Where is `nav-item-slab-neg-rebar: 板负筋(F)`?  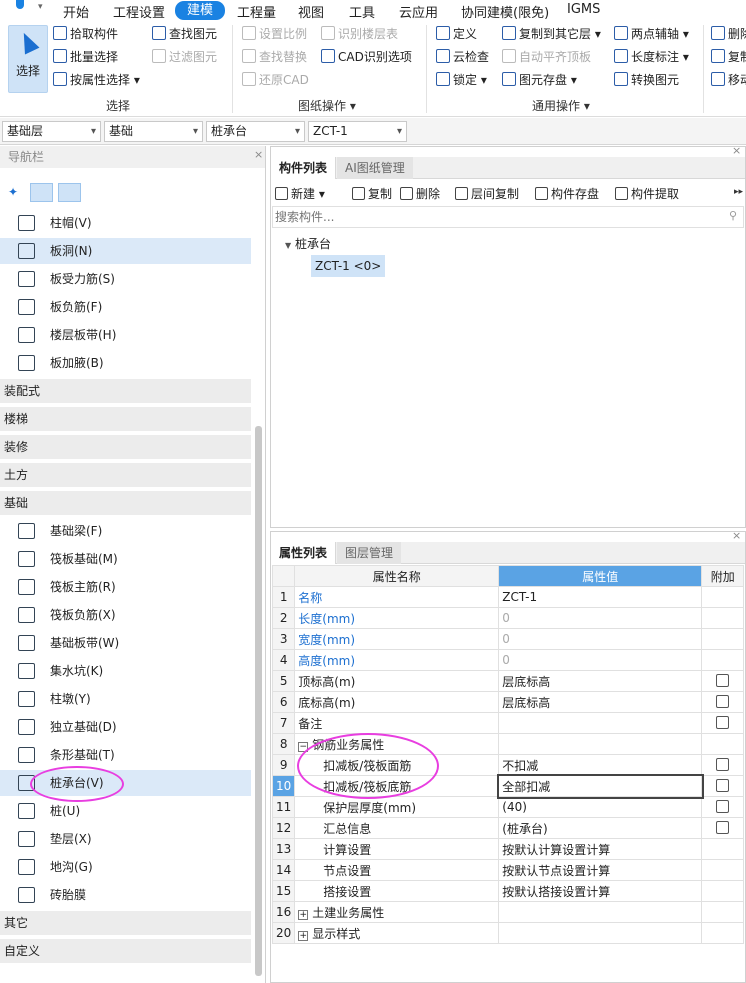 nav-item-slab-neg-rebar: 板负筋(F) is located at coordinates (125, 307).